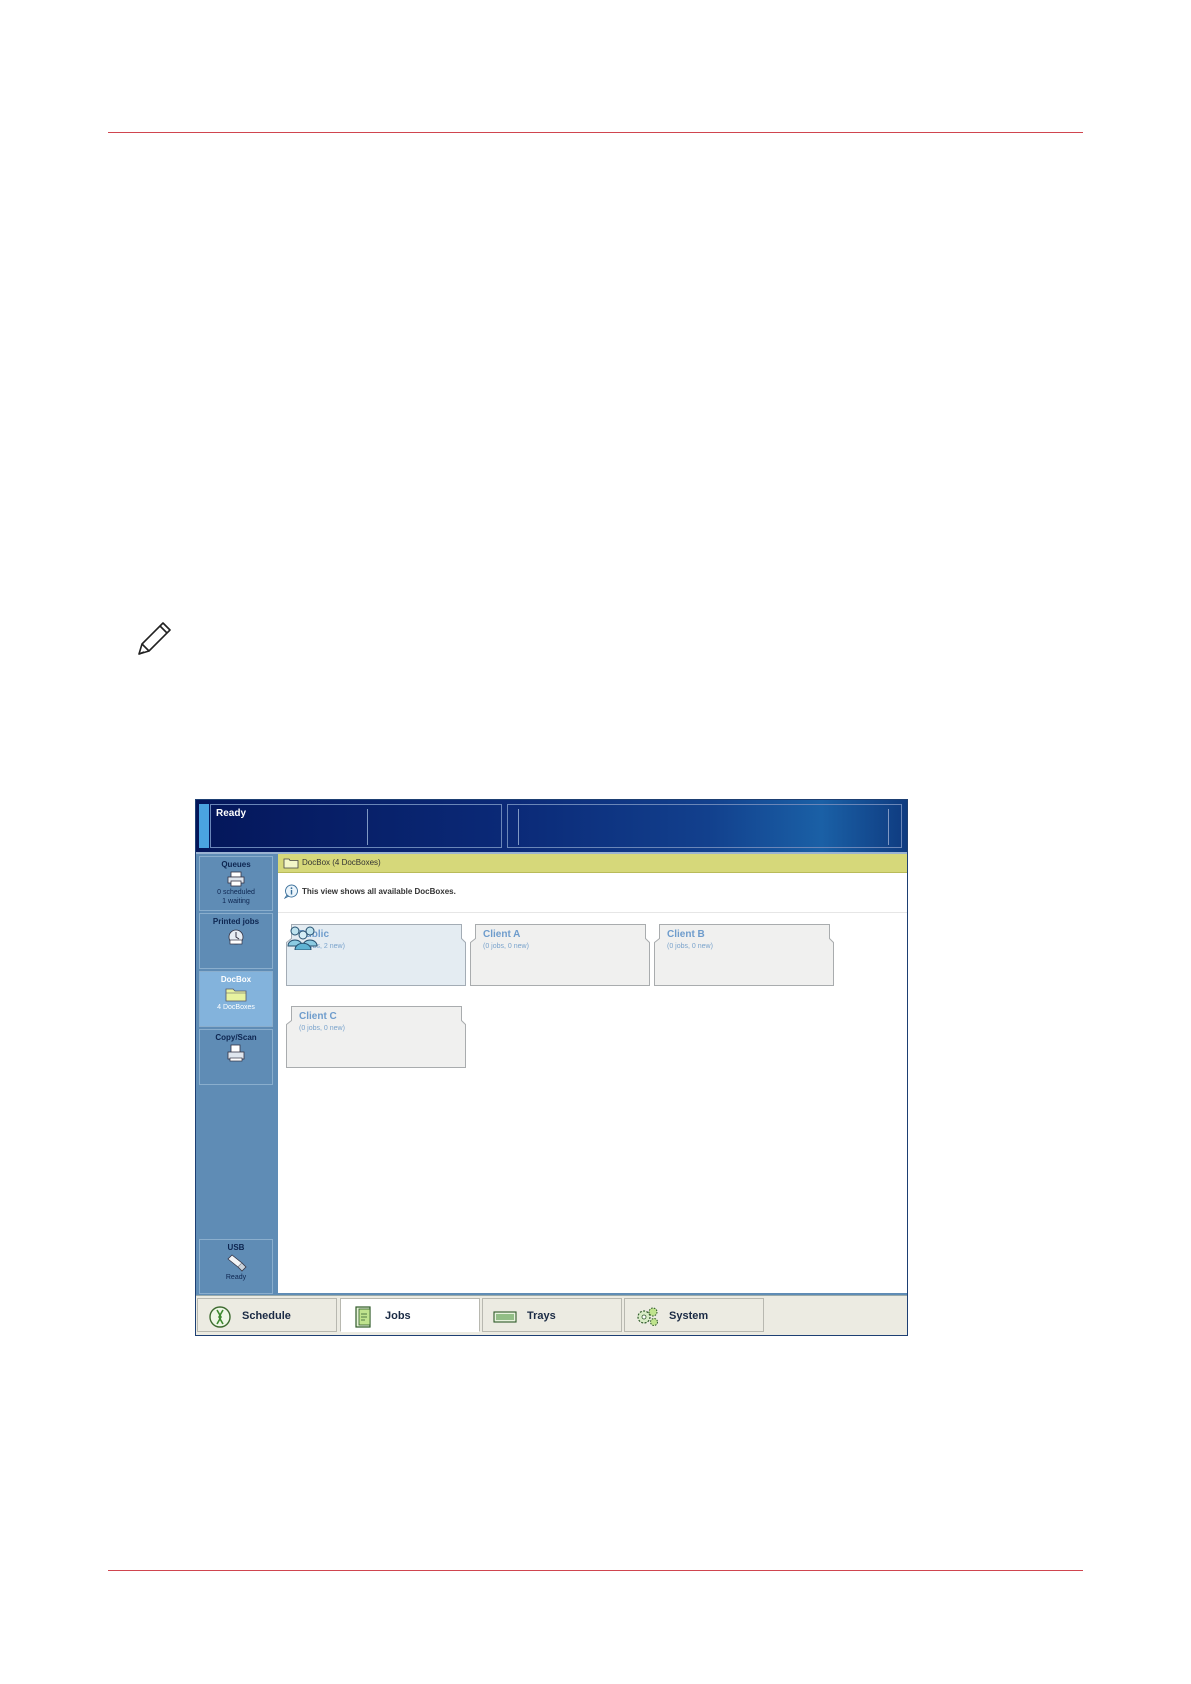 The width and height of the screenshot is (1191, 1684). I want to click on tab-jobs: Jobs, so click(410, 1315).